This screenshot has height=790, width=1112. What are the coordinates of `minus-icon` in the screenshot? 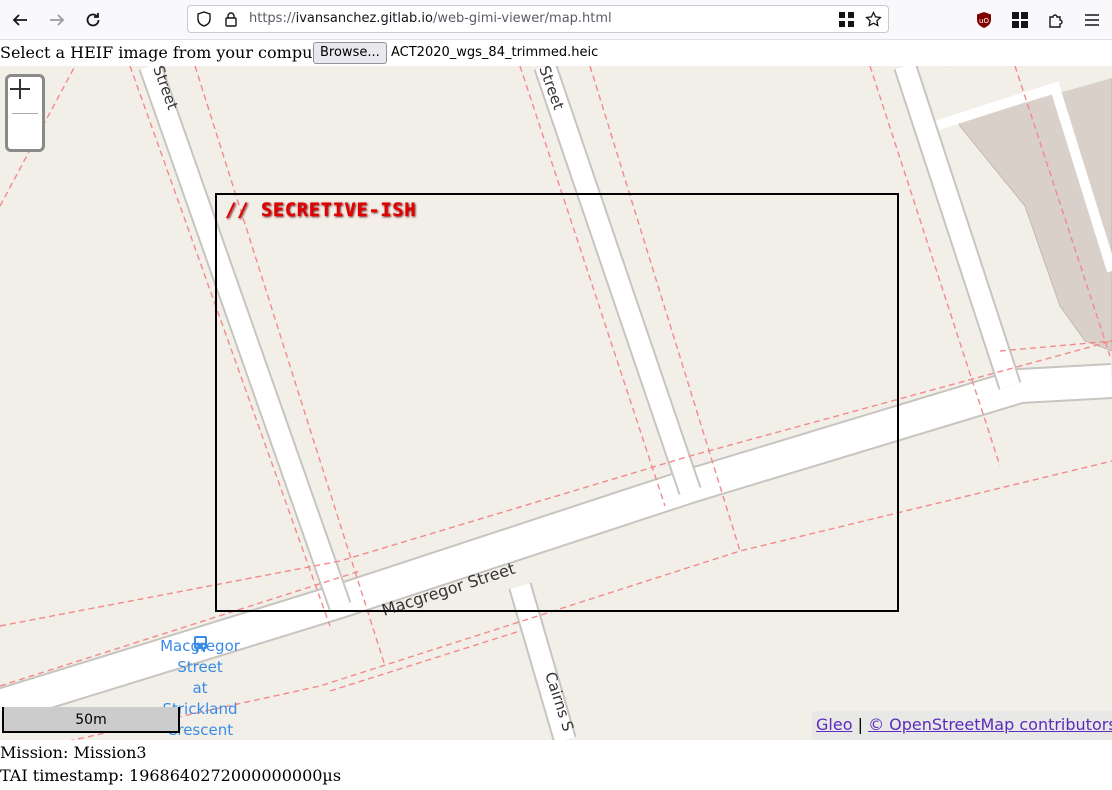 It's located at (20, 89).